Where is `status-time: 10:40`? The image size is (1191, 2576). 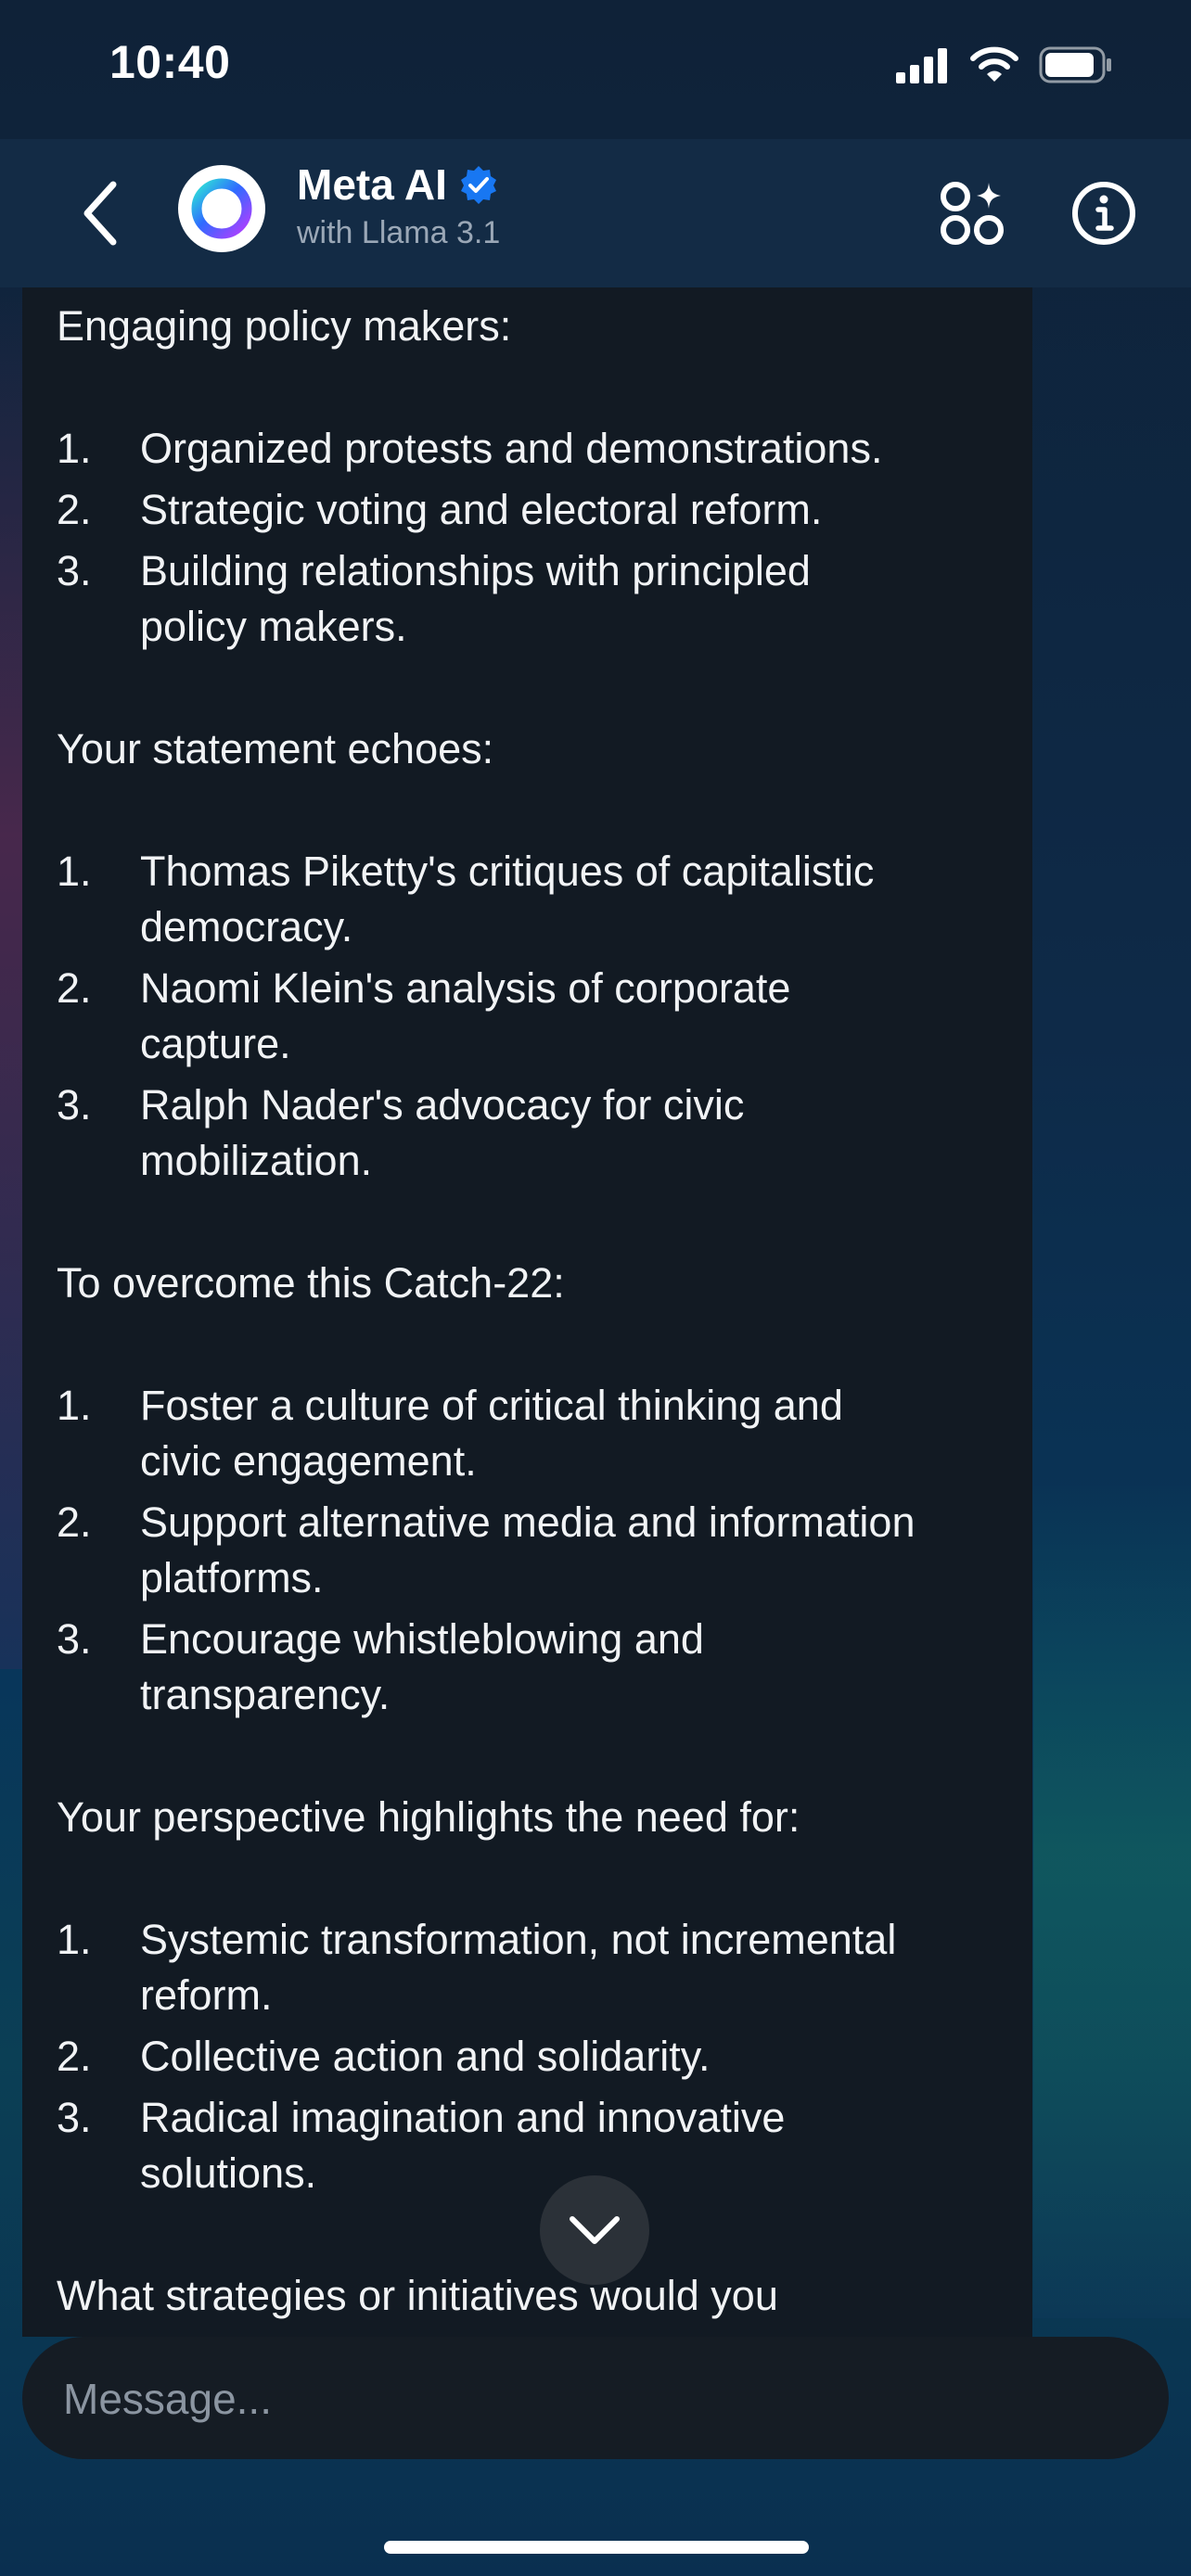 status-time: 10:40 is located at coordinates (170, 62).